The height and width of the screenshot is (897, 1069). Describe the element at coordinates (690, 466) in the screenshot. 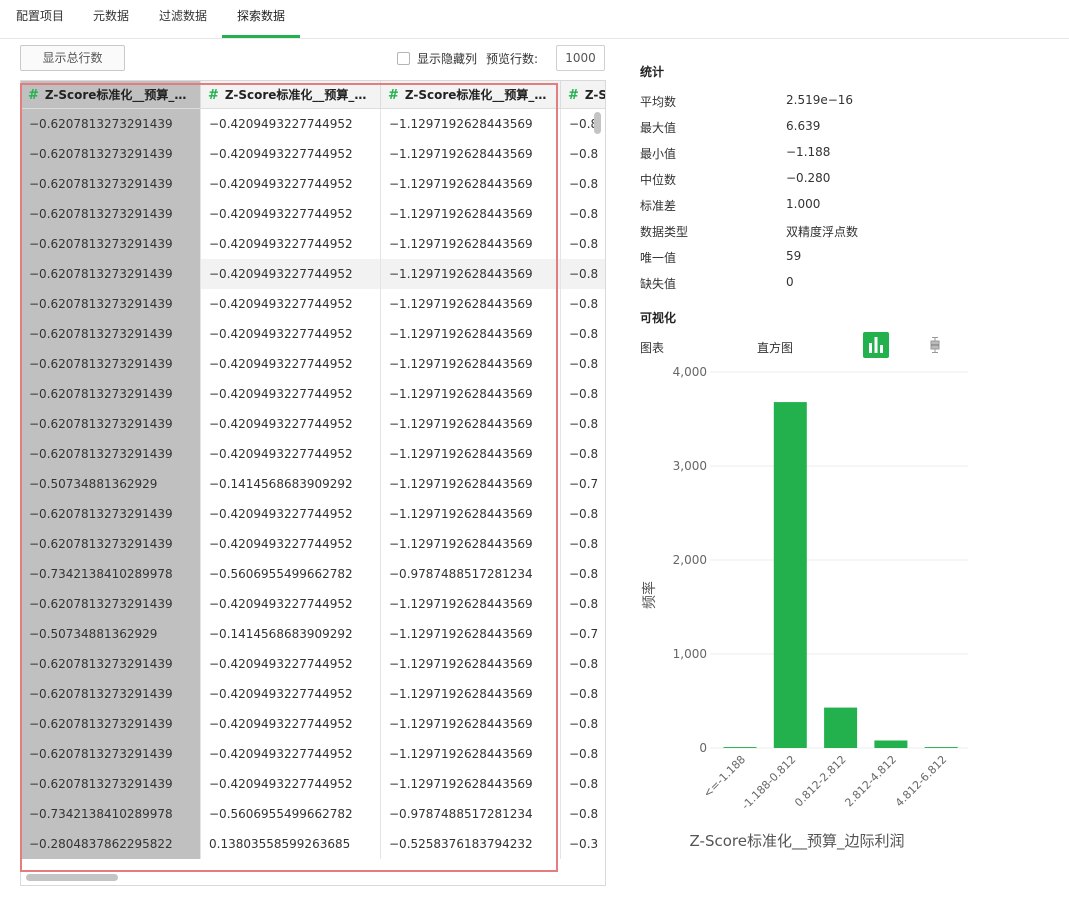

I see `y-tick-label: 3,000` at that location.